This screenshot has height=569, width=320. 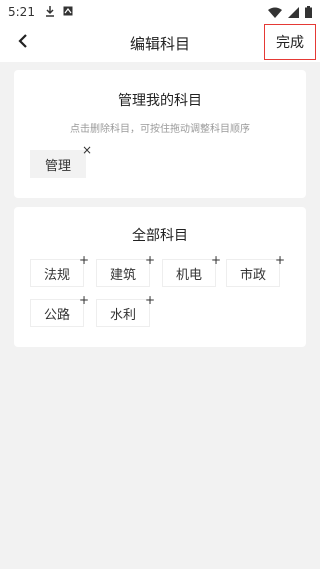 I want to click on nav-bar: 编辑科目 完成, so click(x=160, y=43).